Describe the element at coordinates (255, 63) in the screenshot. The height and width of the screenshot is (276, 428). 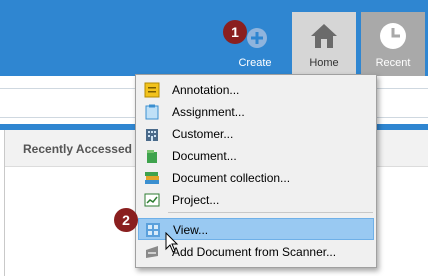
I see `create-label: Create` at that location.